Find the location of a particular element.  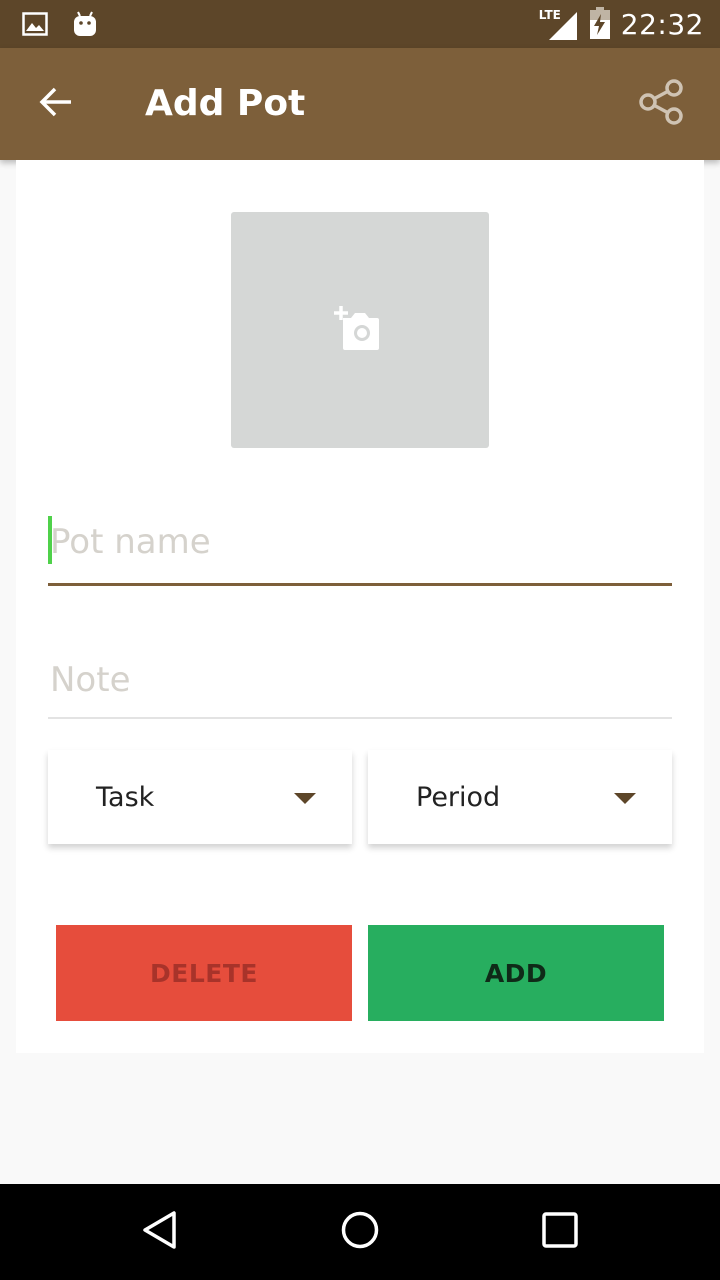

nav-home-button is located at coordinates (360, 1232).